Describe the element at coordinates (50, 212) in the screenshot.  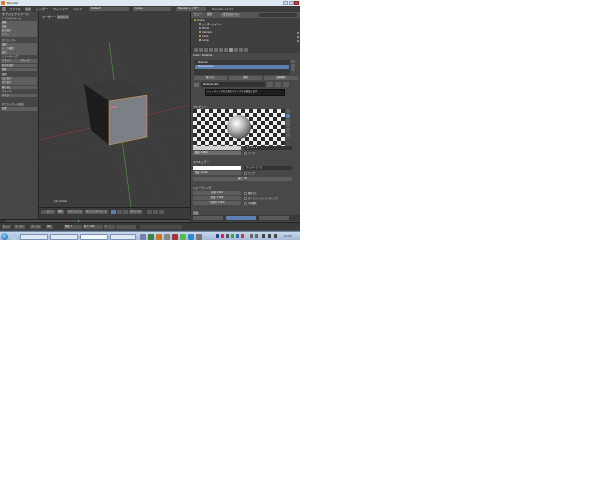
I see `view-menu: ビュー` at that location.